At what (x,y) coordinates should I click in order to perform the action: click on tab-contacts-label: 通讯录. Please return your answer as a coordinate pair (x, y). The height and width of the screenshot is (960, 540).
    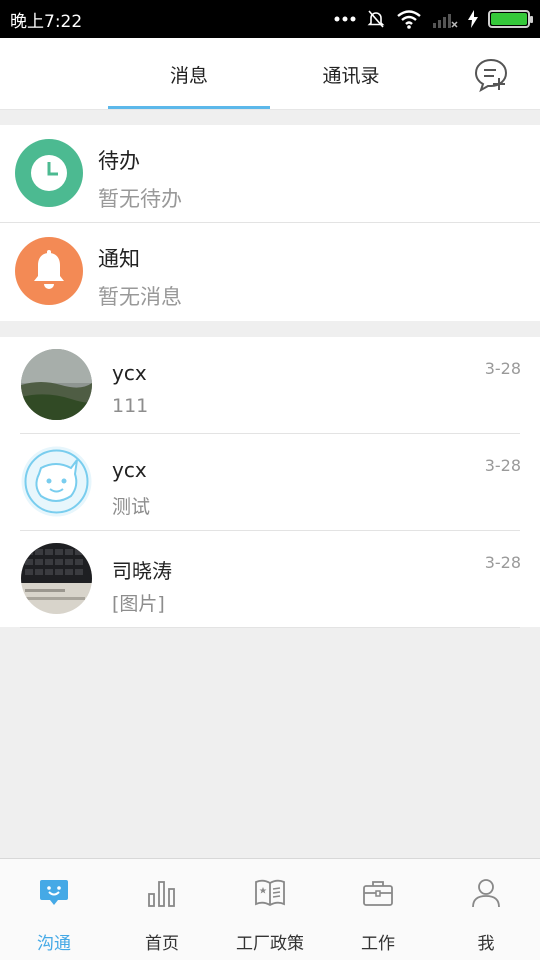
    Looking at the image, I should click on (351, 75).